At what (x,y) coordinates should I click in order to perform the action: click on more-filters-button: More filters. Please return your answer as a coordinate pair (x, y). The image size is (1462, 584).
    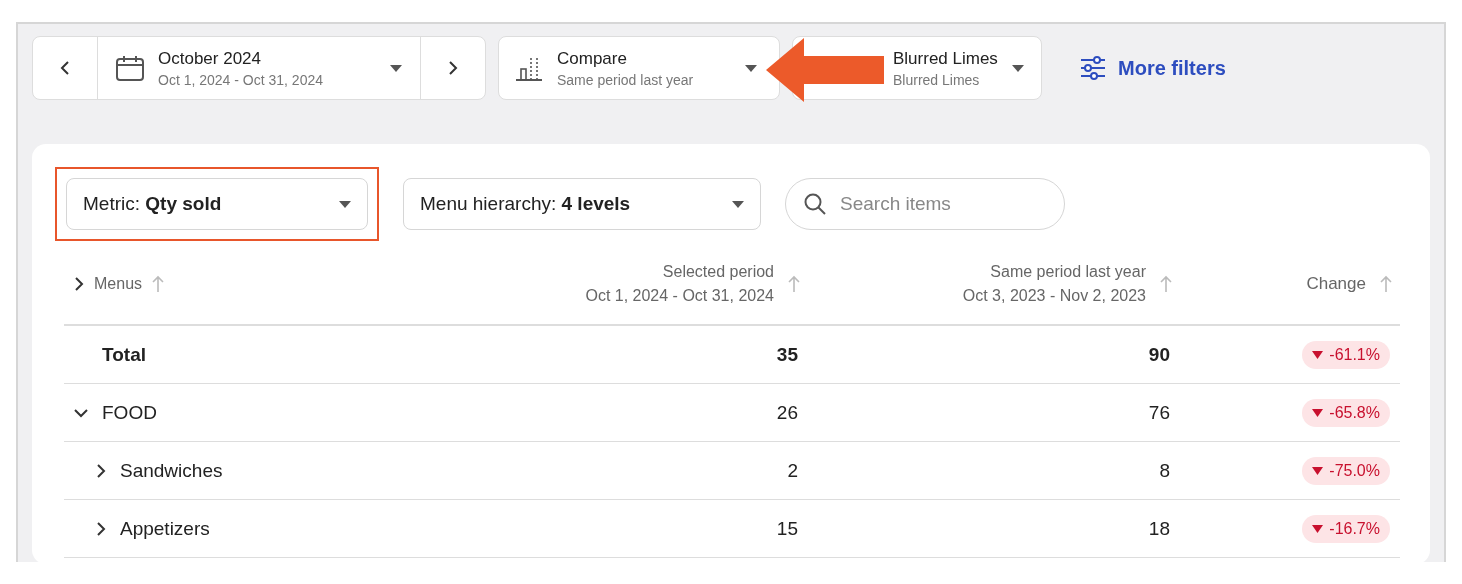
    Looking at the image, I should click on (1153, 68).